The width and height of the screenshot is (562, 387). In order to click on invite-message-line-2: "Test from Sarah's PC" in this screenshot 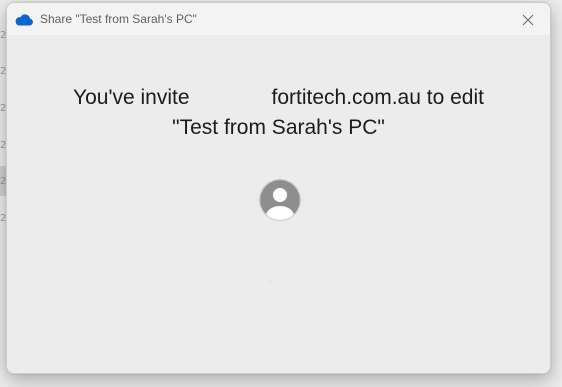, I will do `click(278, 127)`.